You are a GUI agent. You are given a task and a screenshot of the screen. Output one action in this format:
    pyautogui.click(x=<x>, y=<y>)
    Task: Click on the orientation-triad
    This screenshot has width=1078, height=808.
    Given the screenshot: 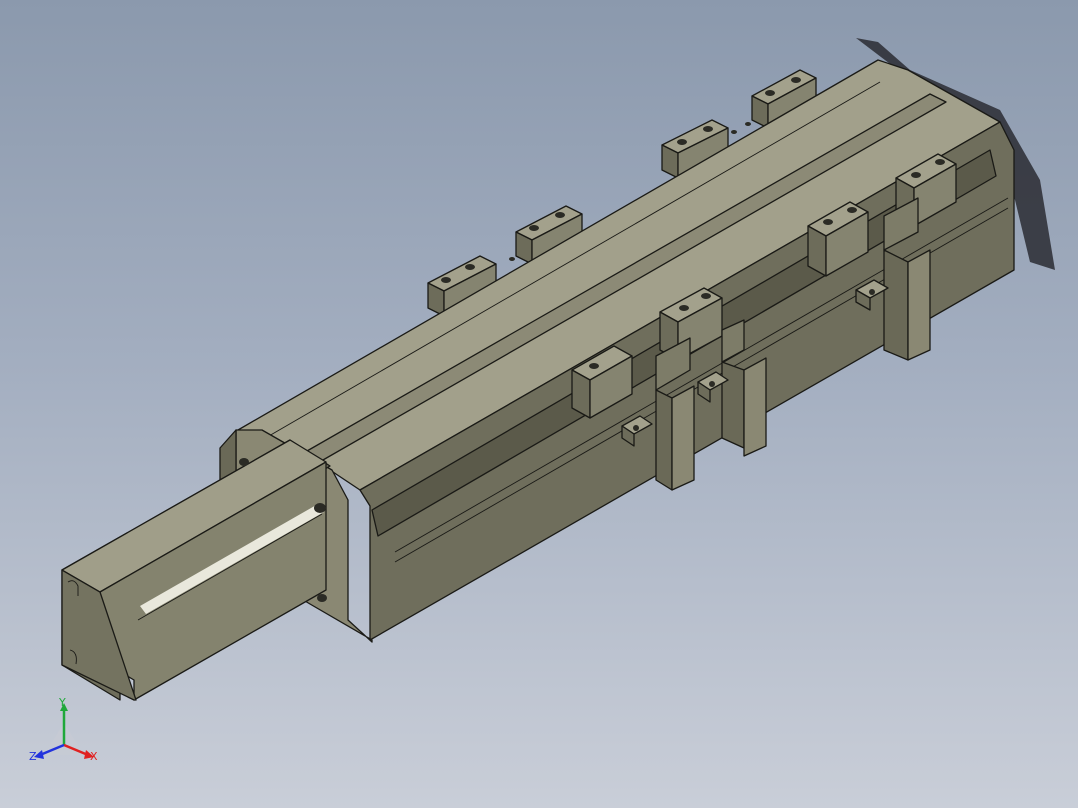 What is the action you would take?
    pyautogui.click(x=67, y=735)
    